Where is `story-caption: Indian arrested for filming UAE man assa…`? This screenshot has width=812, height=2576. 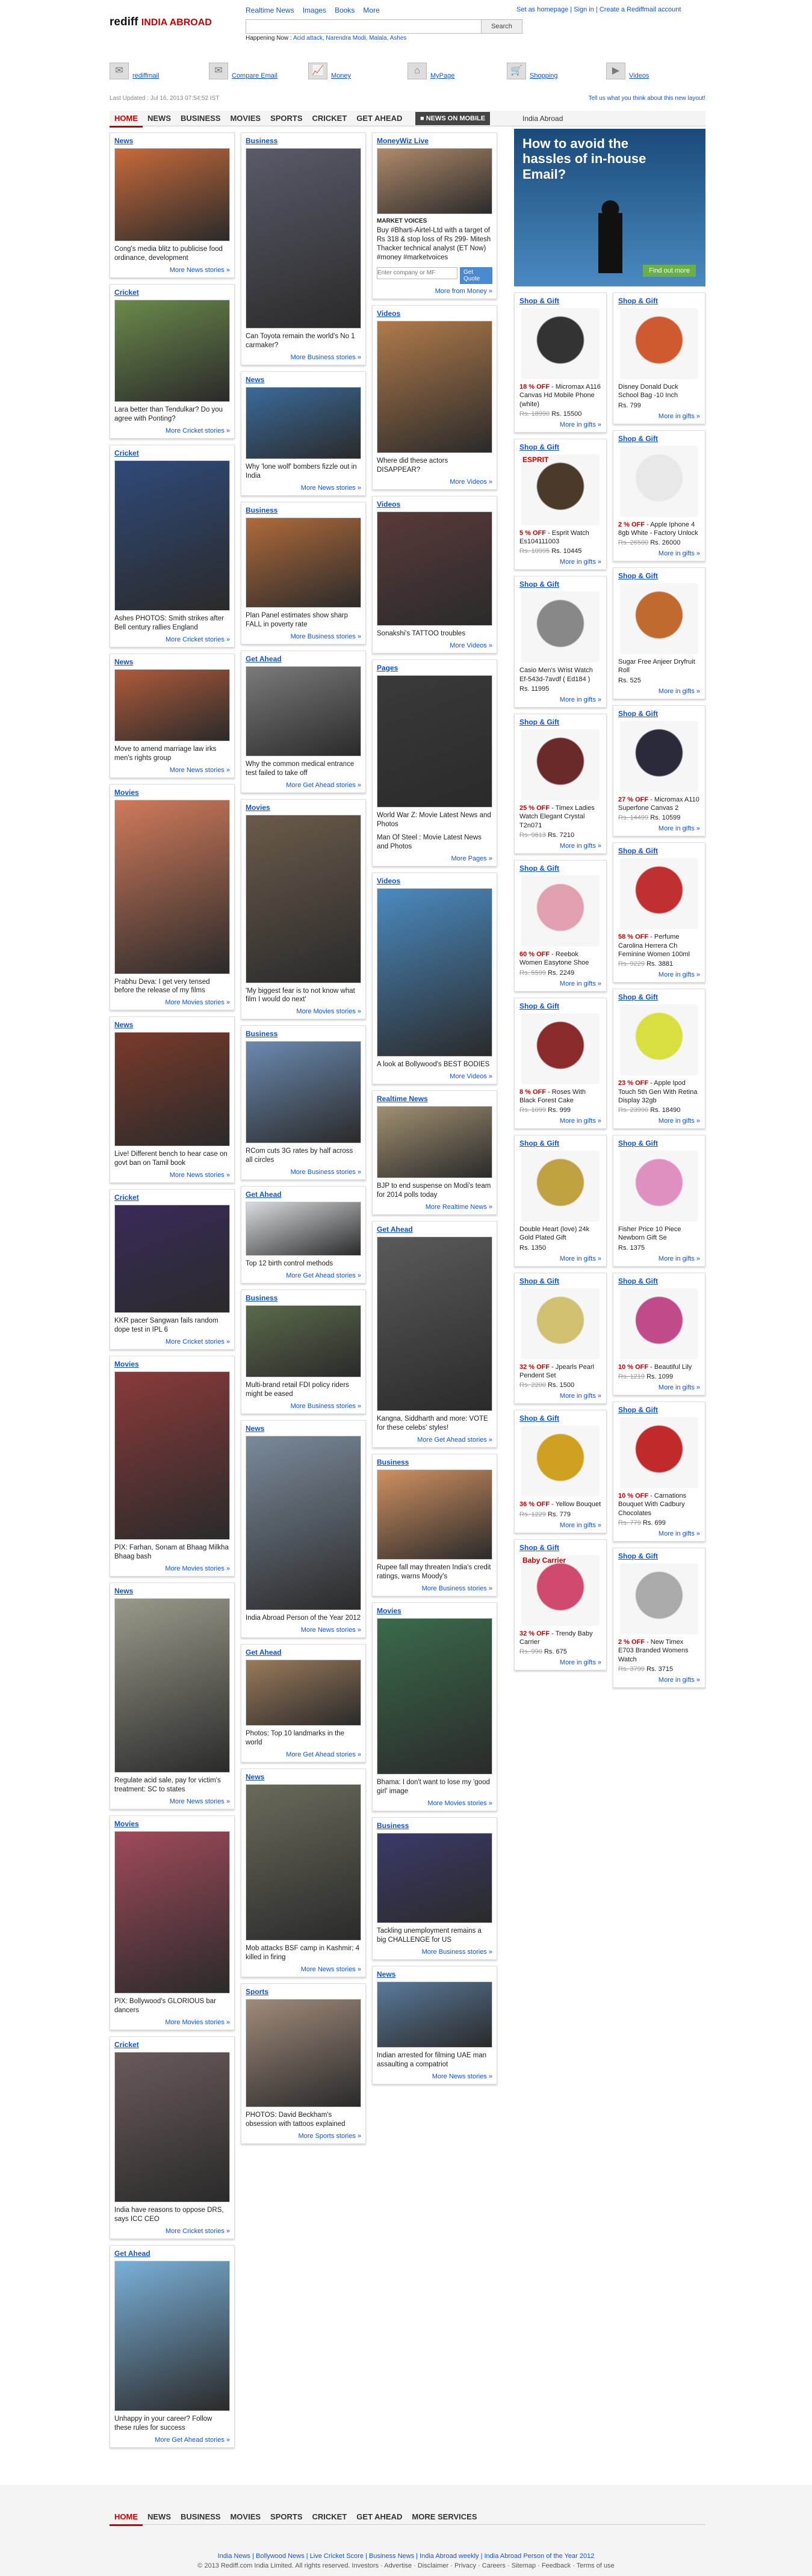
story-caption: Indian arrested for filming UAE man assa… is located at coordinates (434, 2060).